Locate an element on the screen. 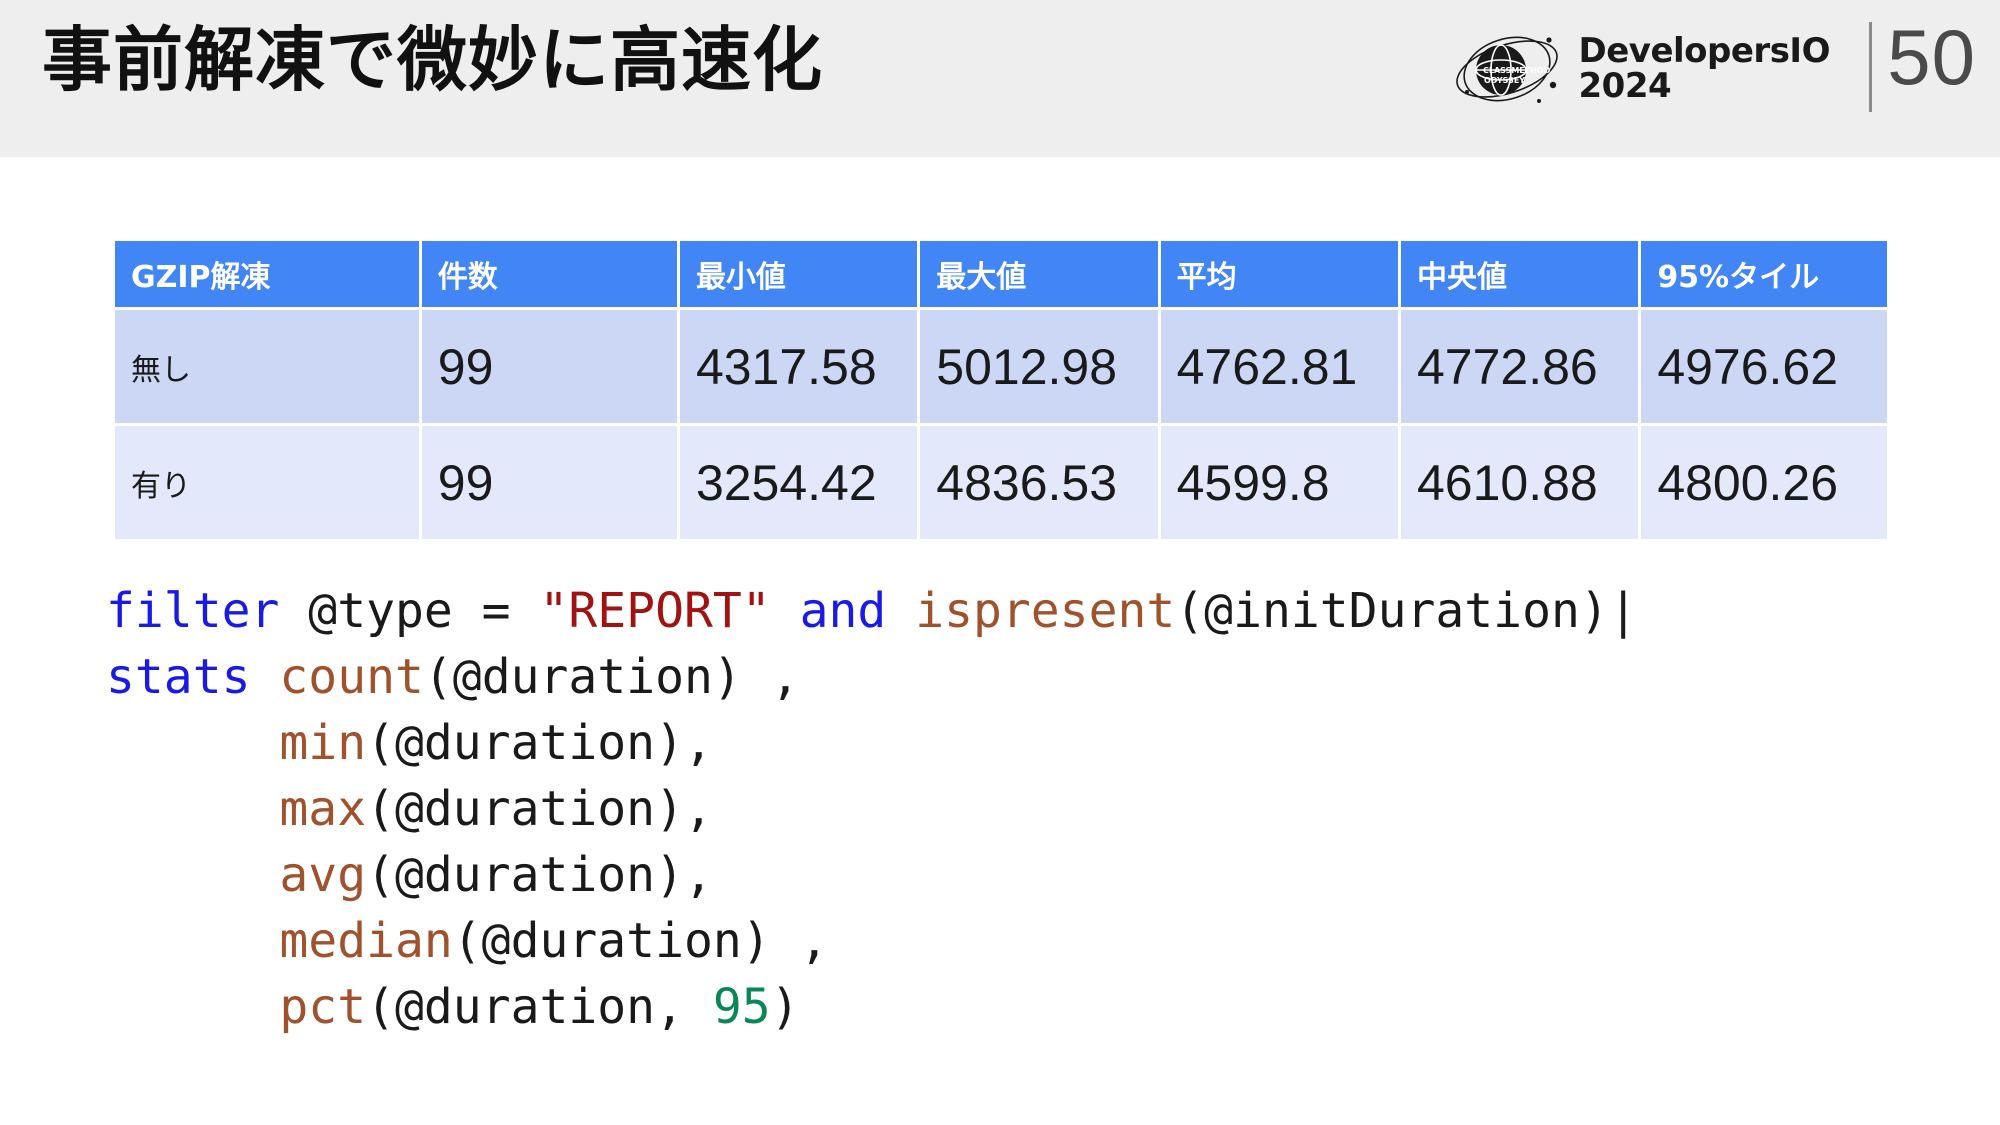 Image resolution: width=2000 pixels, height=1125 pixels. table-header-row: GZIP解凍 件数 最小値 最大値 平均 中央値 95%タイル is located at coordinates (1001, 274).